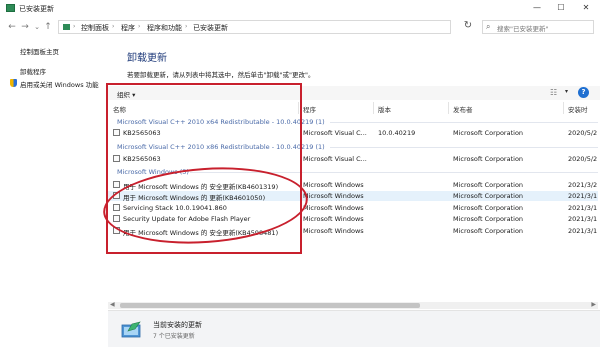  Describe the element at coordinates (33, 71) in the screenshot. I see `sidebar-item-uninstall-program: 卸载程序` at that location.